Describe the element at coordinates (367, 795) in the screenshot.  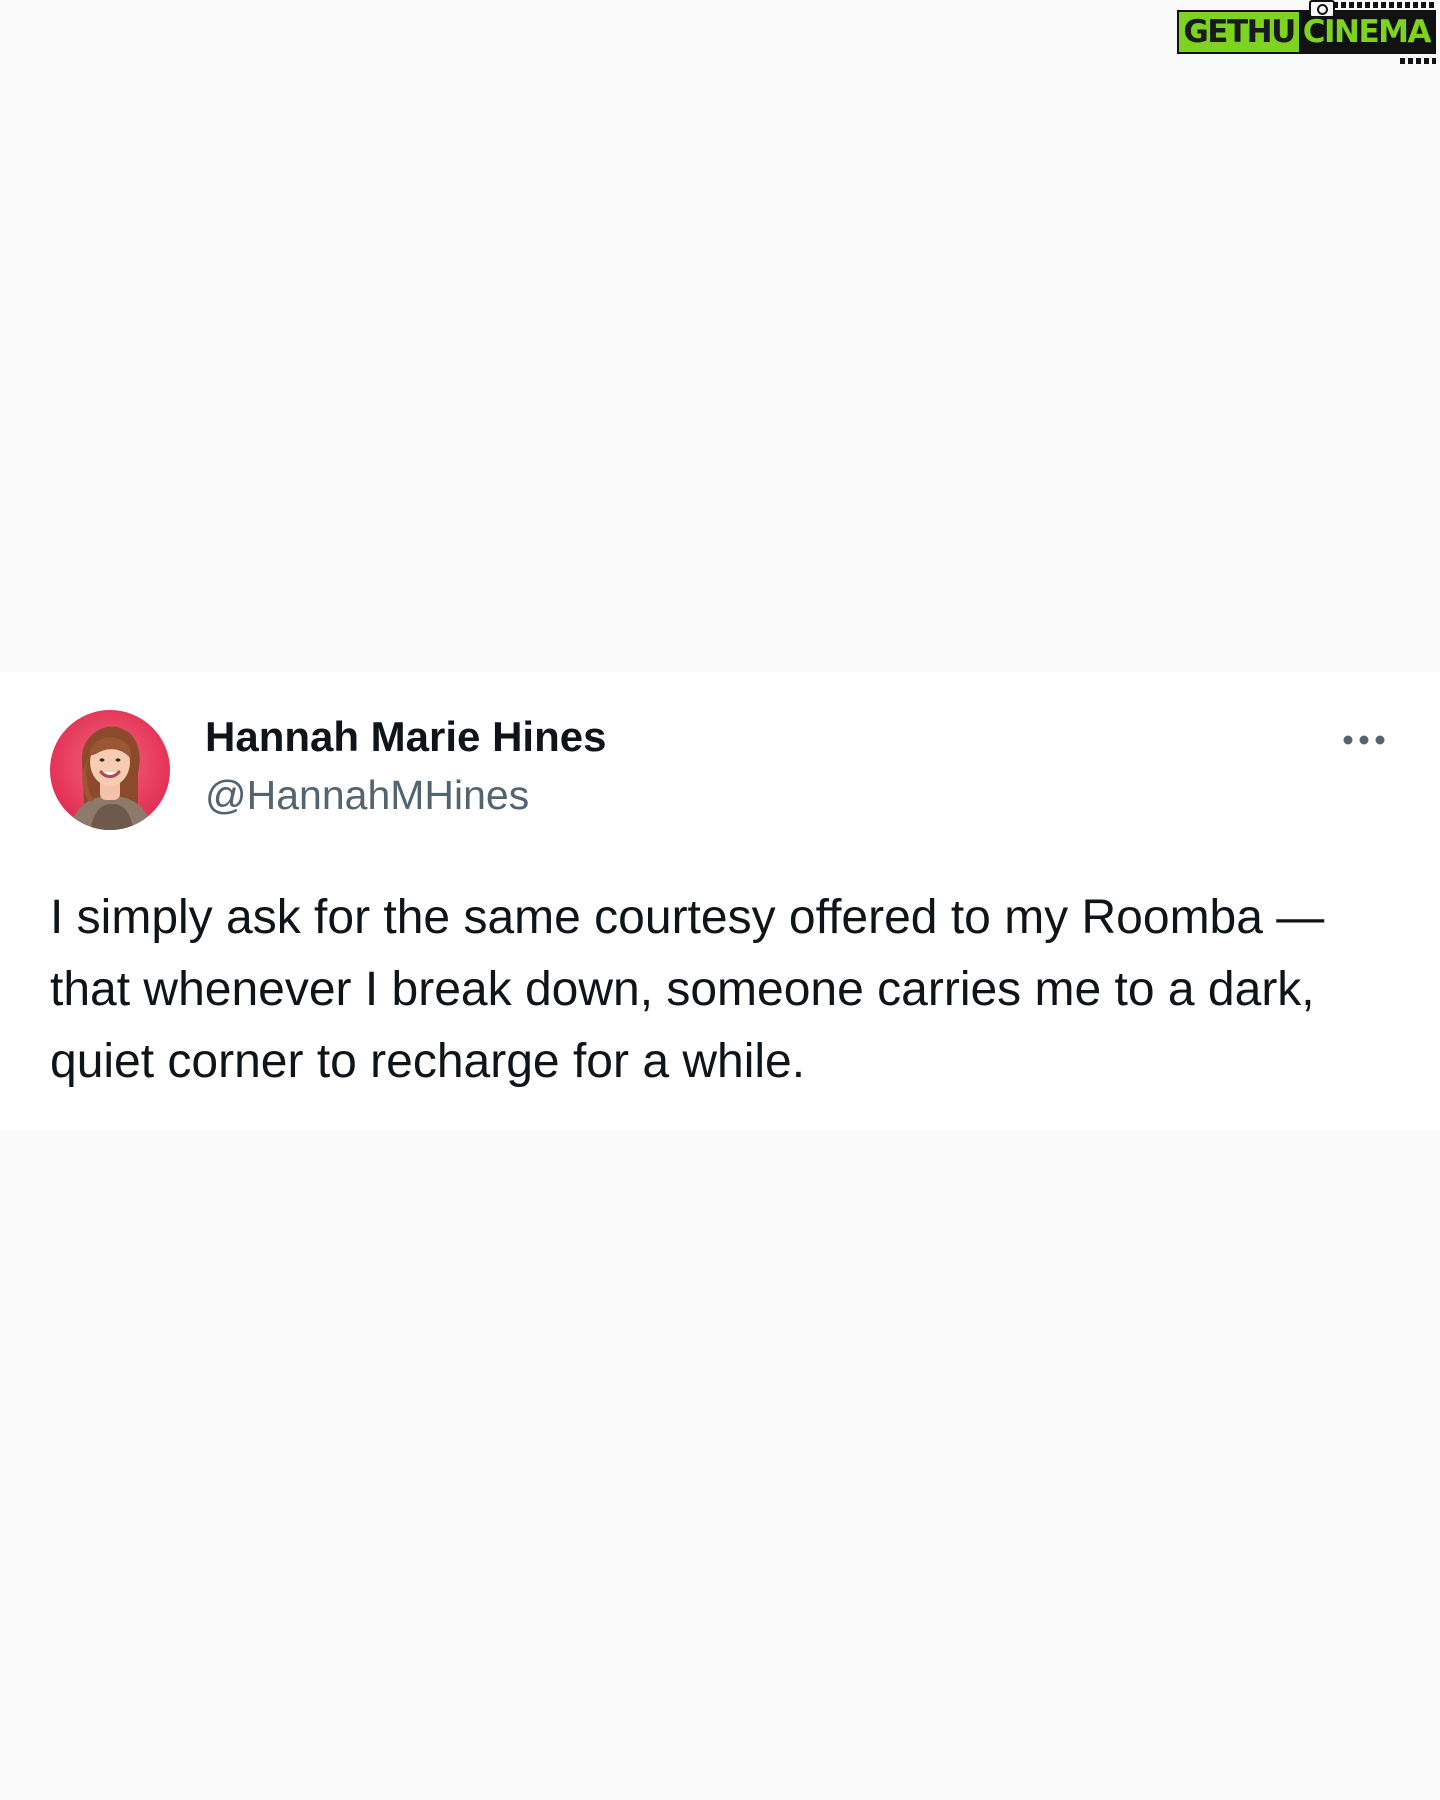
I see `author-handle: @HannahMHines` at that location.